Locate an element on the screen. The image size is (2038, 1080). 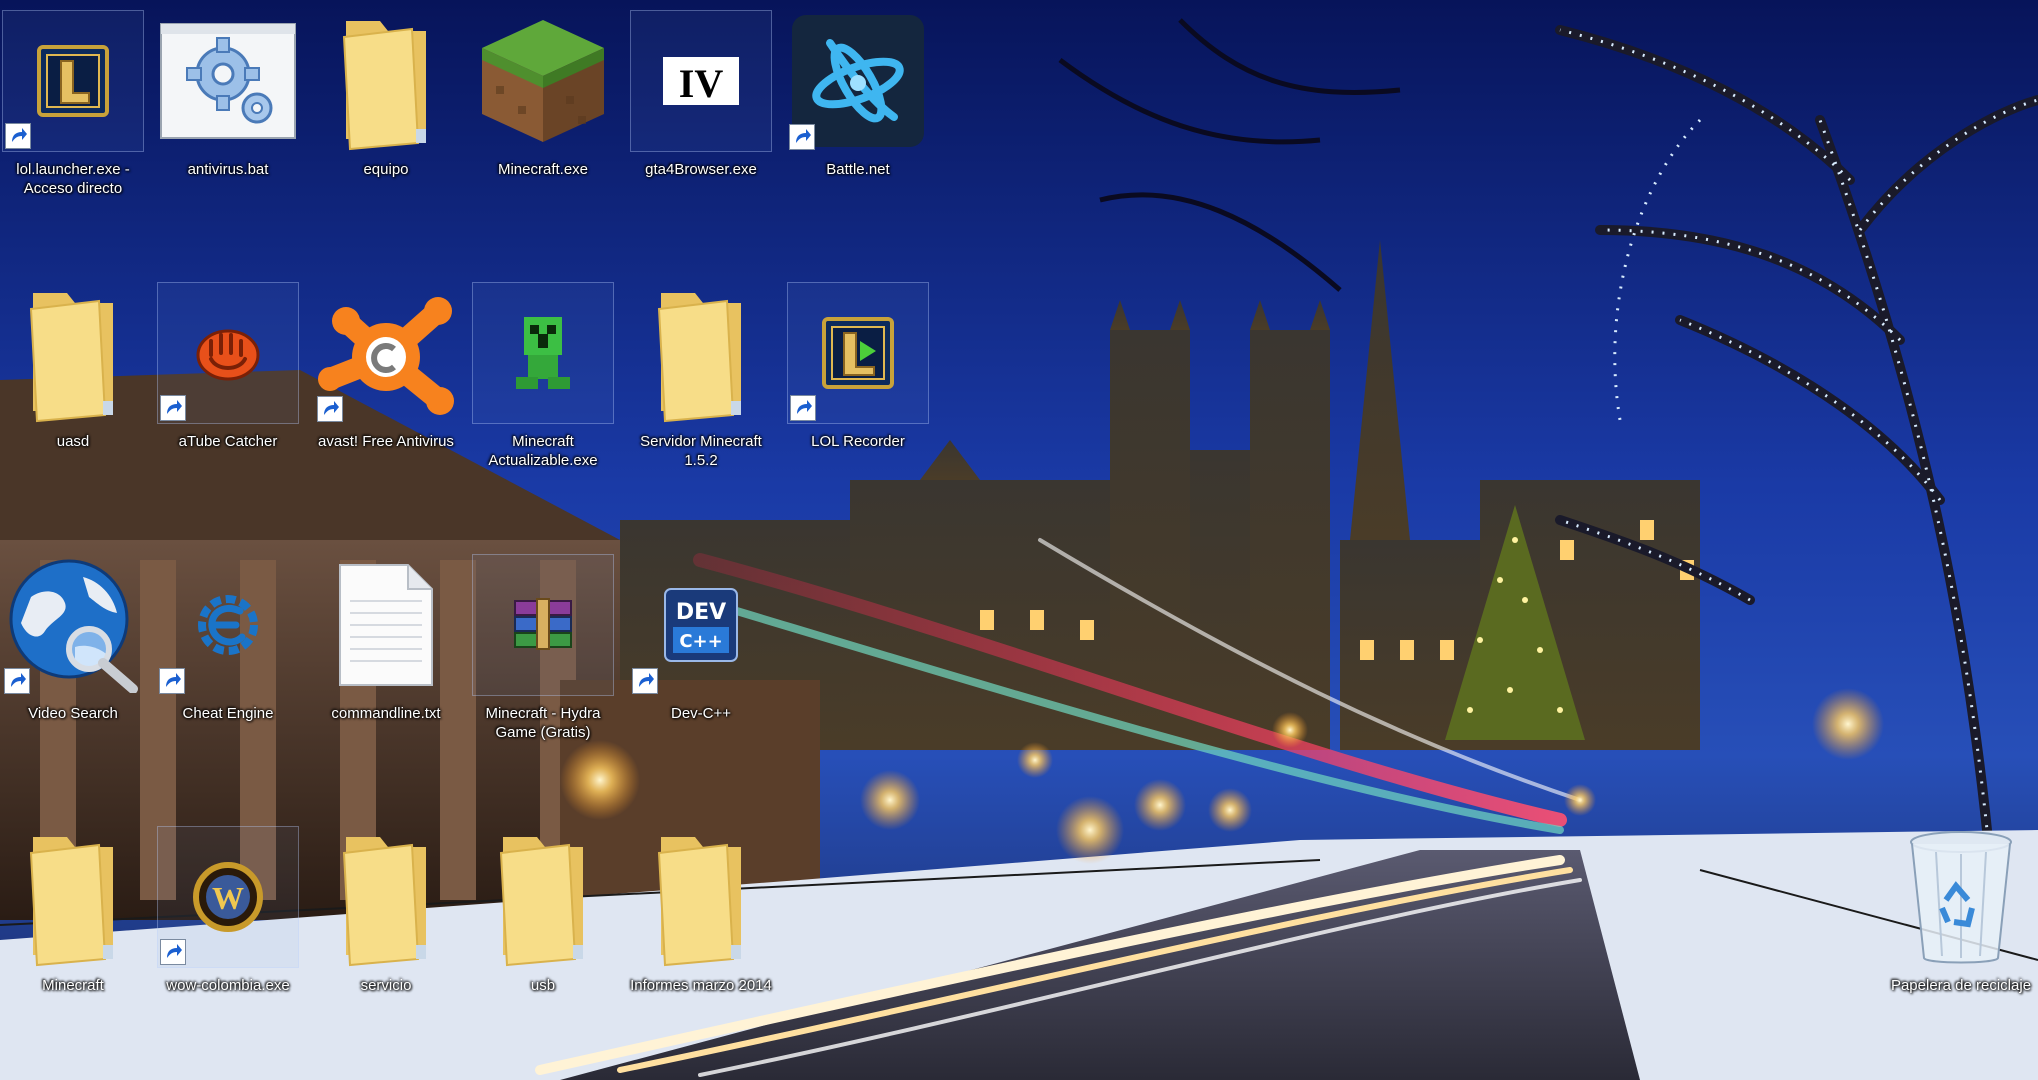
desktop-icon-label: Dev-C++ is located at coordinates (701, 713).